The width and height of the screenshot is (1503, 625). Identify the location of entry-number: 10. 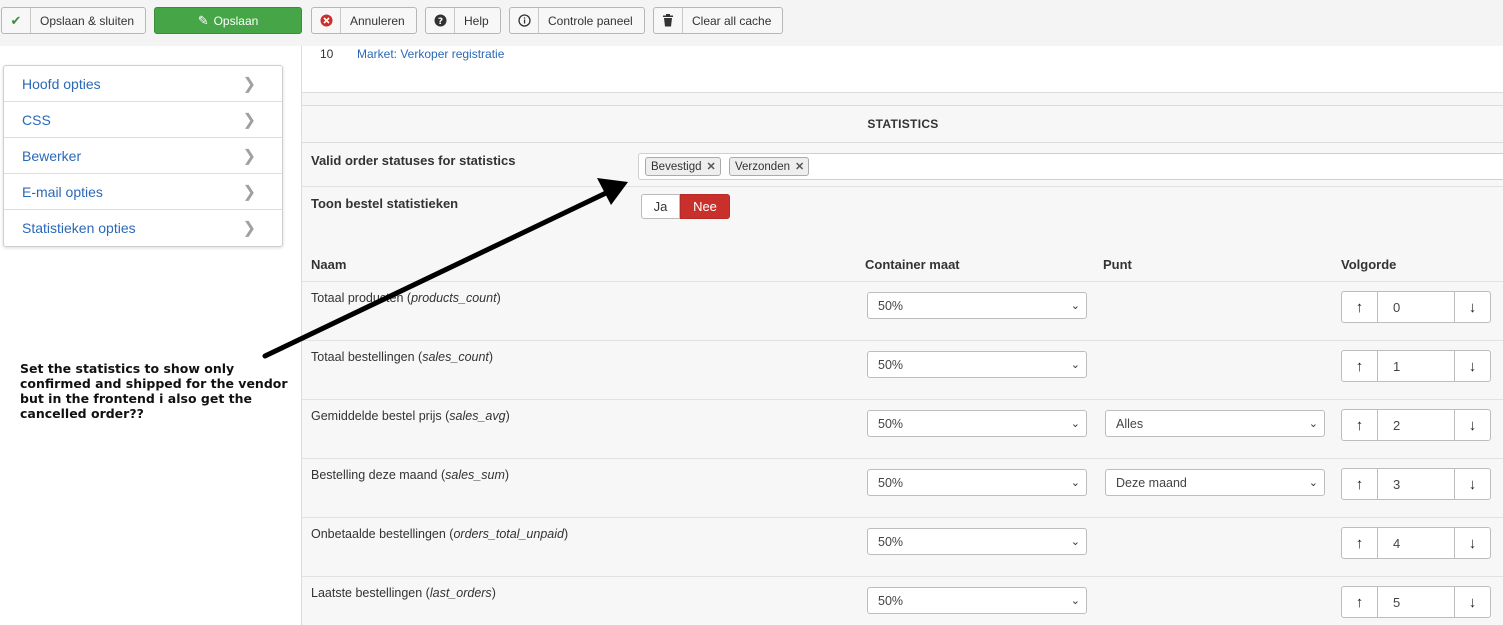
(327, 54).